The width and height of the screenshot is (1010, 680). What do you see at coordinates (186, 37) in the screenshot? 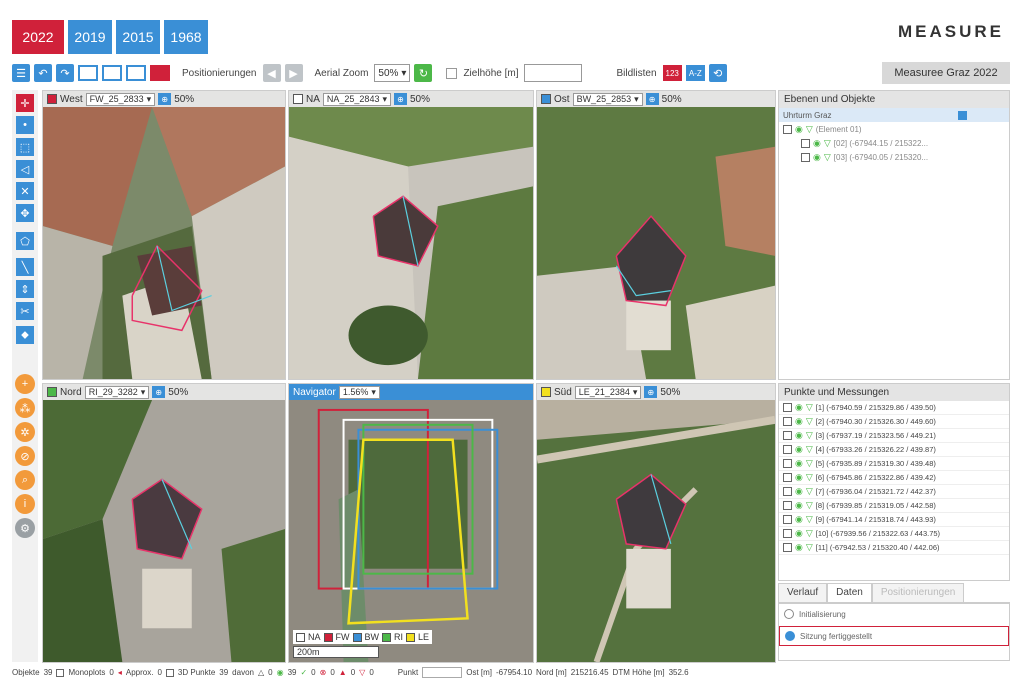
I see `year-tab-1968: 1968` at bounding box center [186, 37].